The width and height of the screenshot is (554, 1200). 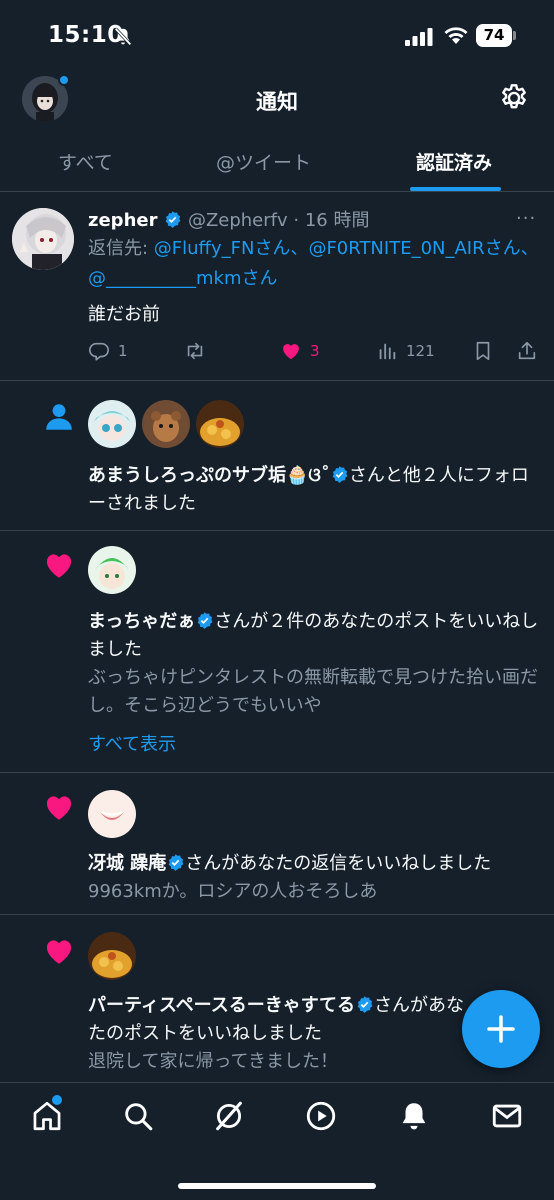 I want to click on like-count: 3, so click(x=315, y=351).